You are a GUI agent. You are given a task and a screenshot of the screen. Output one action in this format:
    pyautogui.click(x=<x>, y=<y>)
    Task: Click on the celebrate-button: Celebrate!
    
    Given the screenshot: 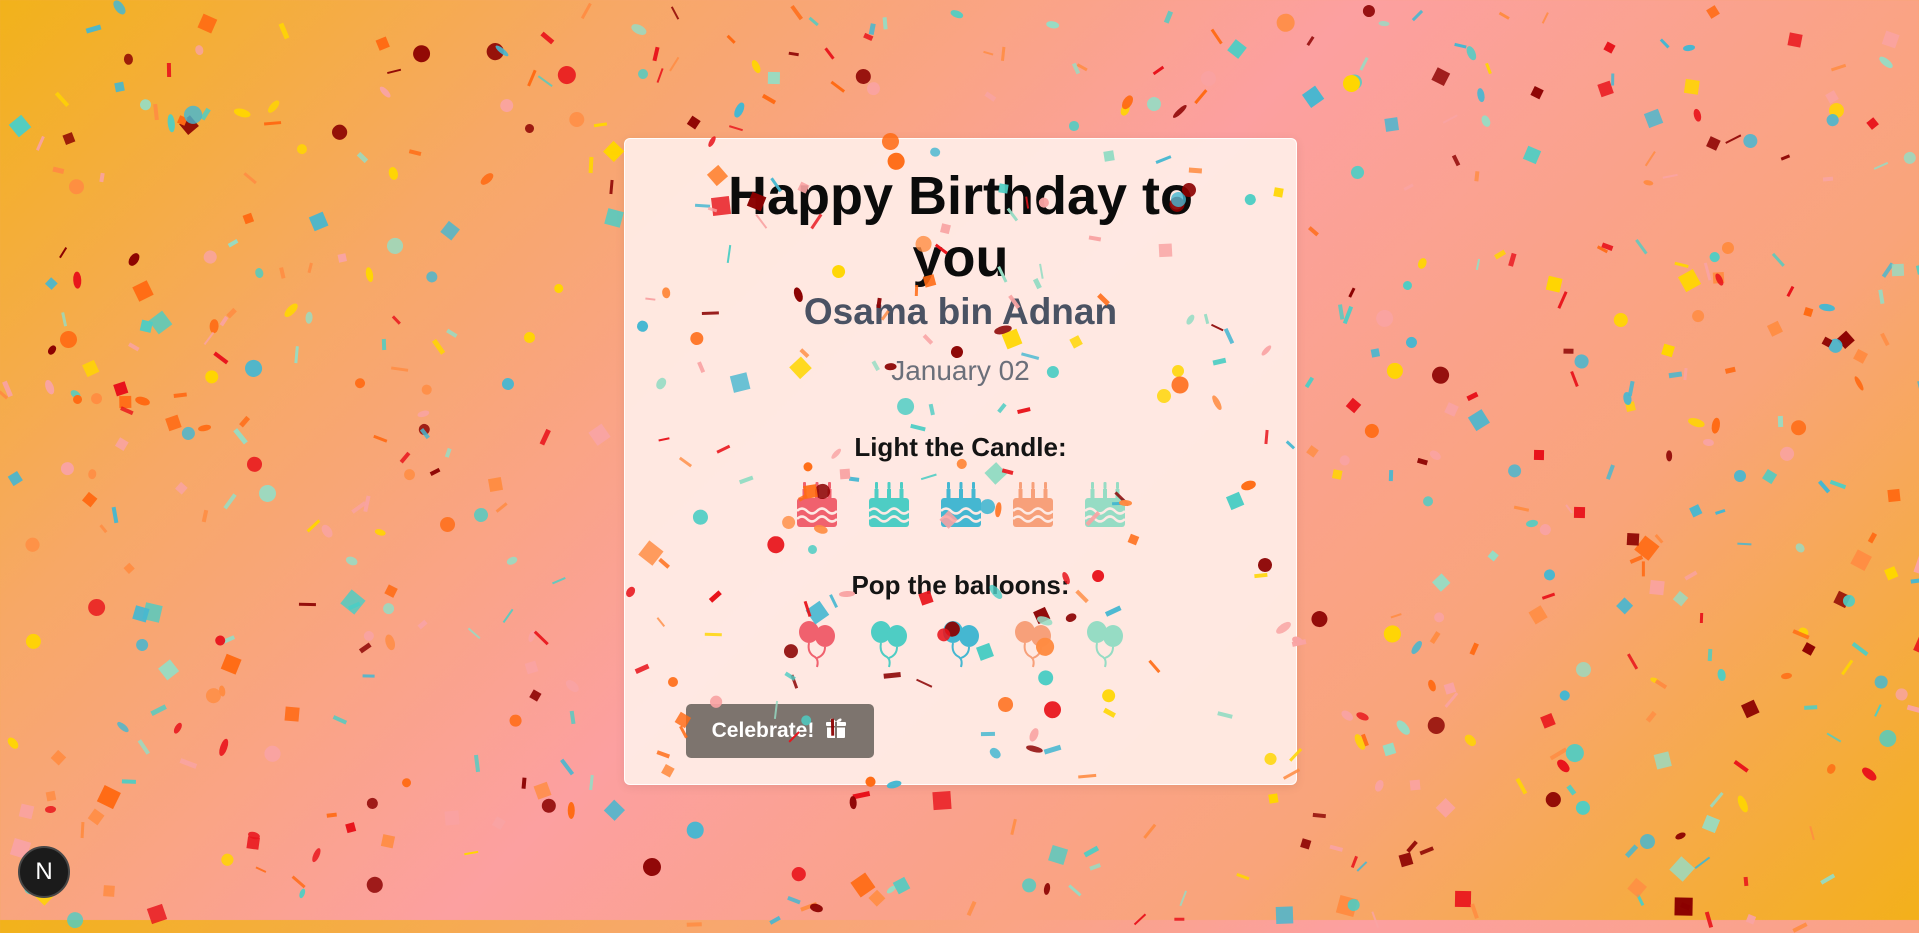 What is the action you would take?
    pyautogui.click(x=780, y=731)
    